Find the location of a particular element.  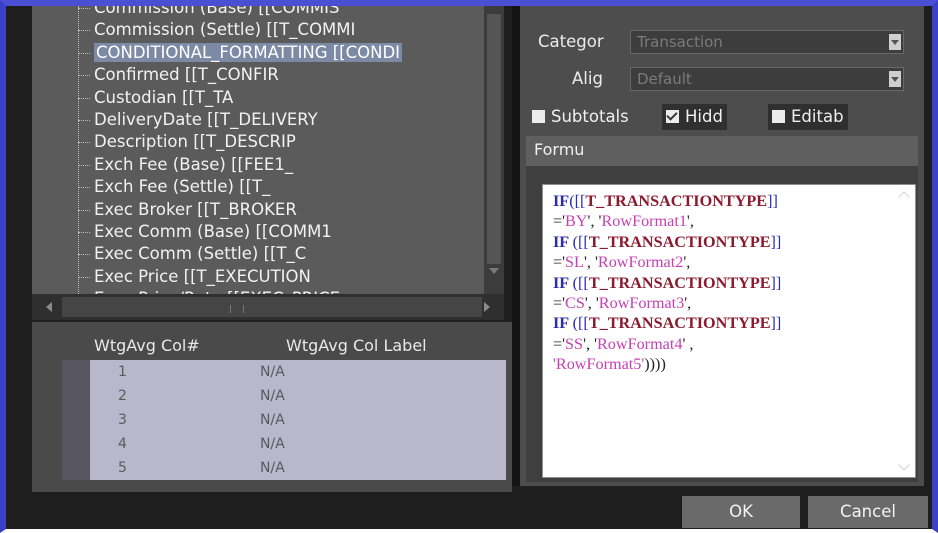

wtg-col-number: 2 is located at coordinates (122, 396).